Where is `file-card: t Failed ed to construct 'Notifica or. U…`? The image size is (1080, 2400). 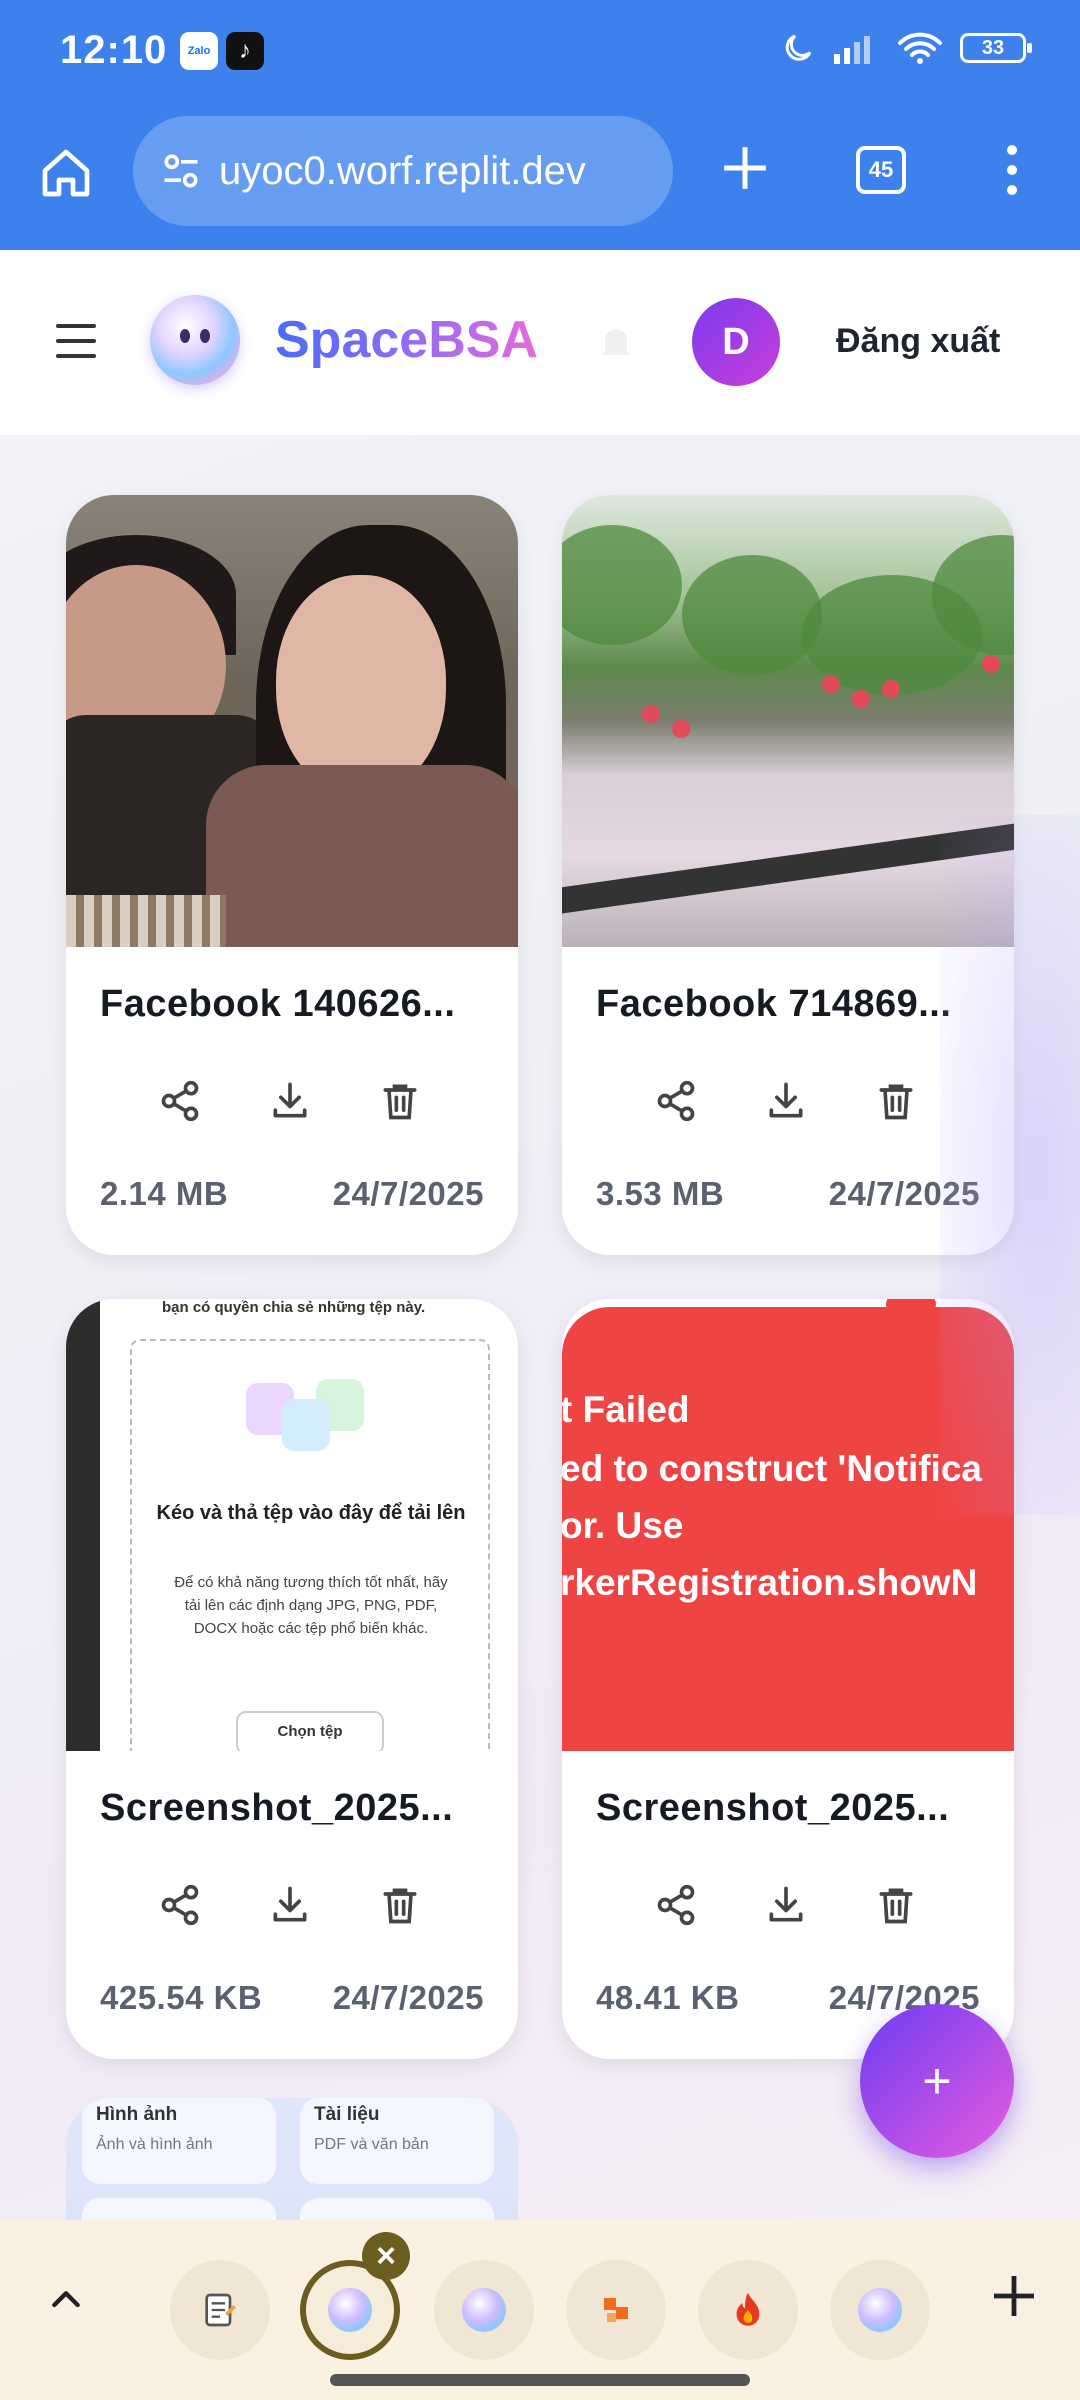
file-card: t Failed ed to construct 'Notifica or. U… is located at coordinates (788, 1679).